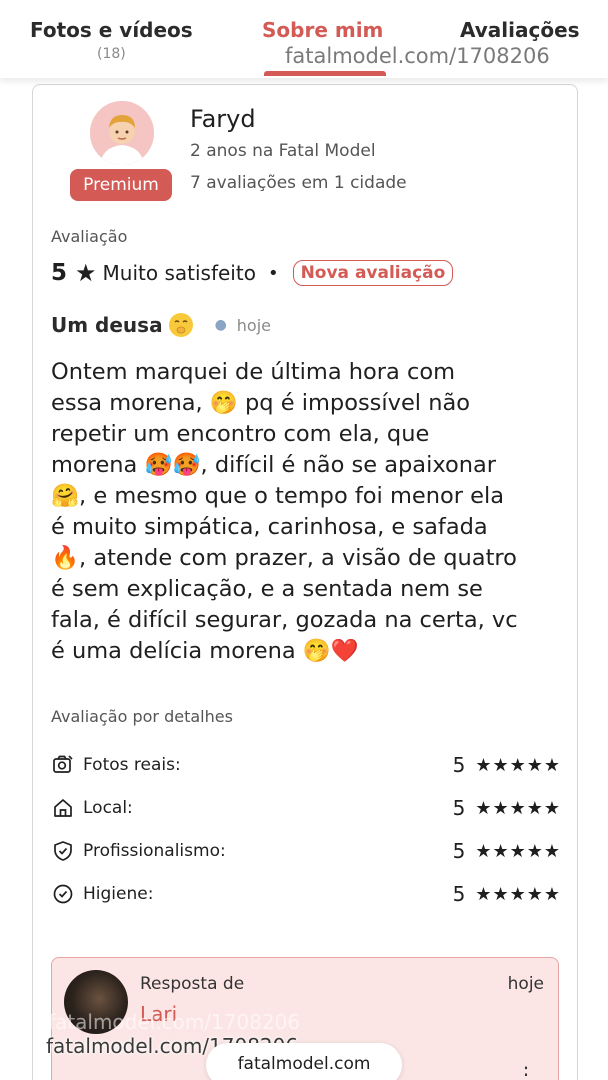  I want to click on person-avatar-icon, so click(122, 133).